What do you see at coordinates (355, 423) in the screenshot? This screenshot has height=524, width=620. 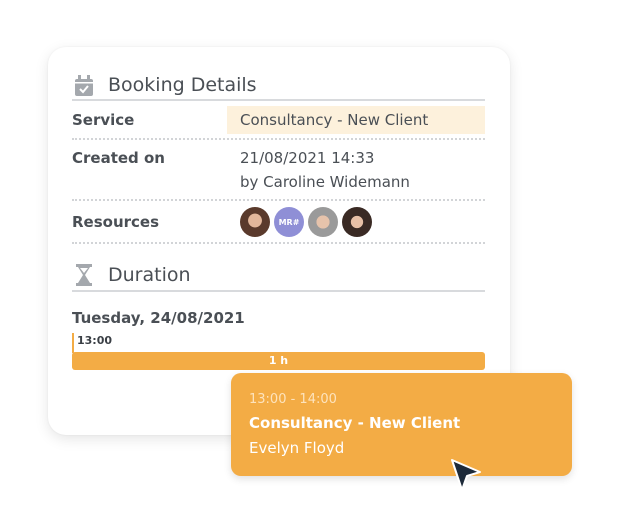 I see `tooltip-service: Consultancy - New Client` at bounding box center [355, 423].